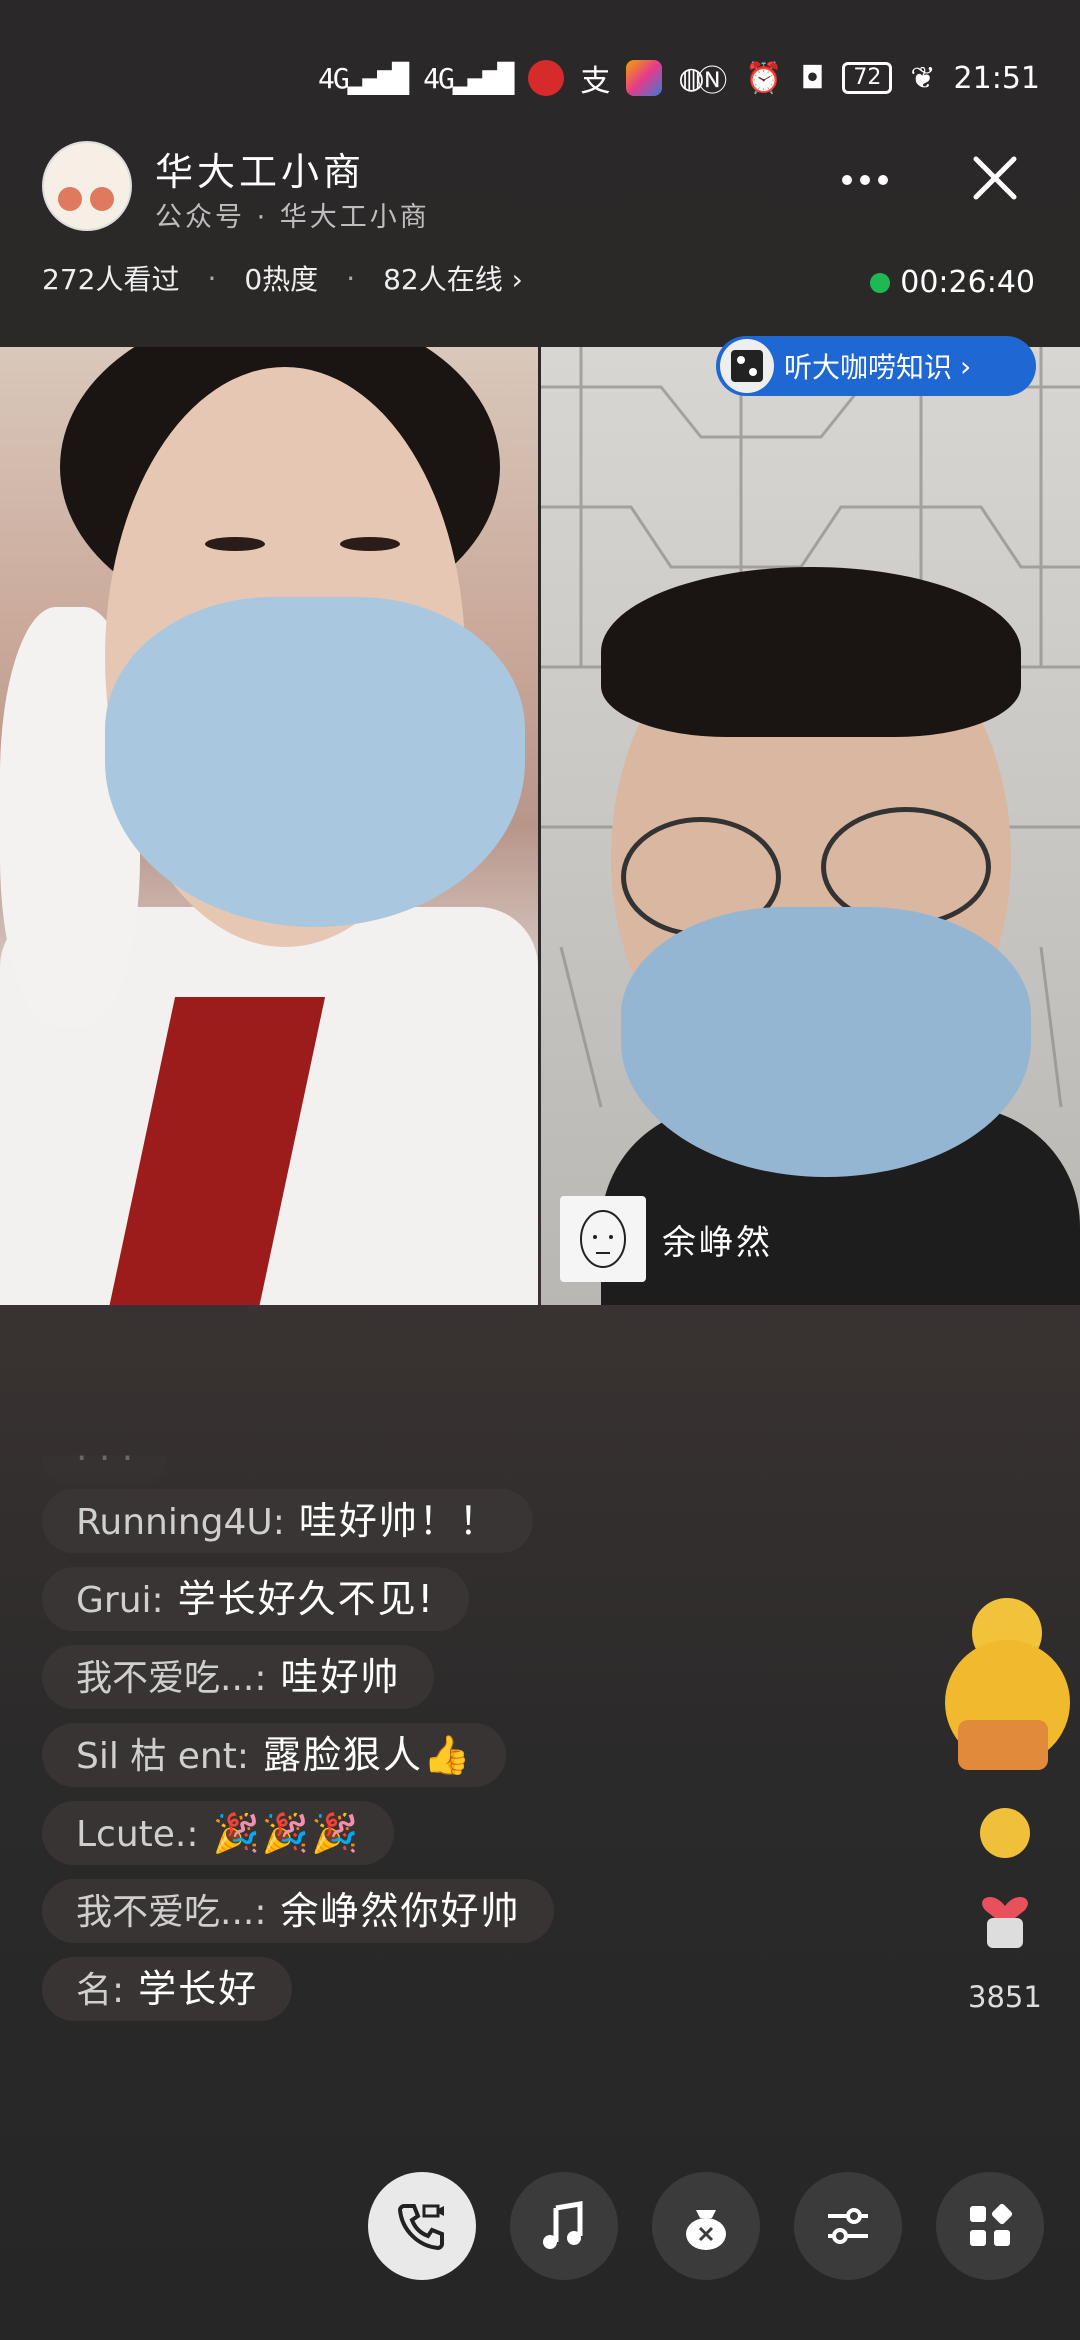  I want to click on live-timer: 00:26:40, so click(952, 282).